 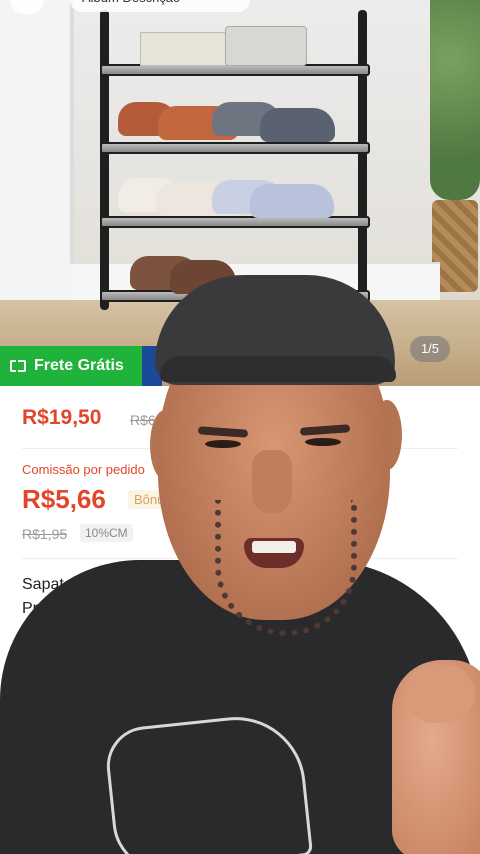 I want to click on basket, so click(x=266, y=46).